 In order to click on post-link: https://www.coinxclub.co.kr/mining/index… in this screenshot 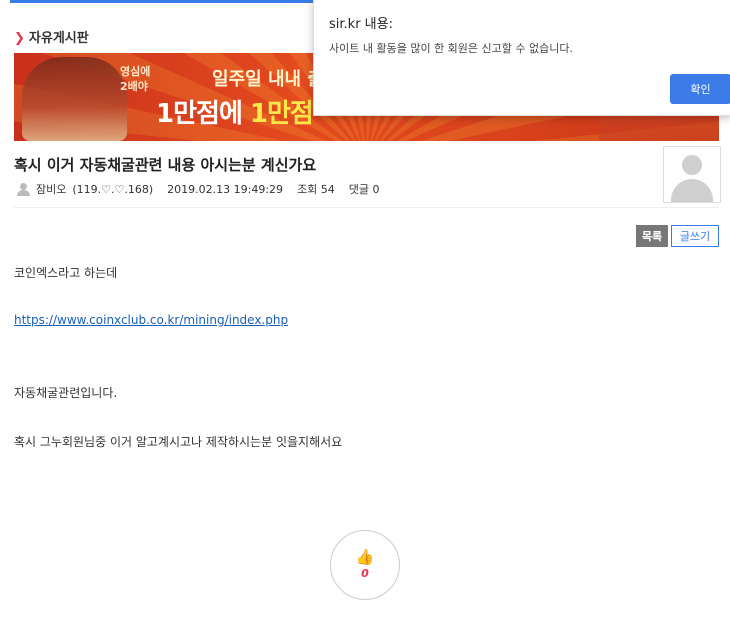, I will do `click(151, 320)`.